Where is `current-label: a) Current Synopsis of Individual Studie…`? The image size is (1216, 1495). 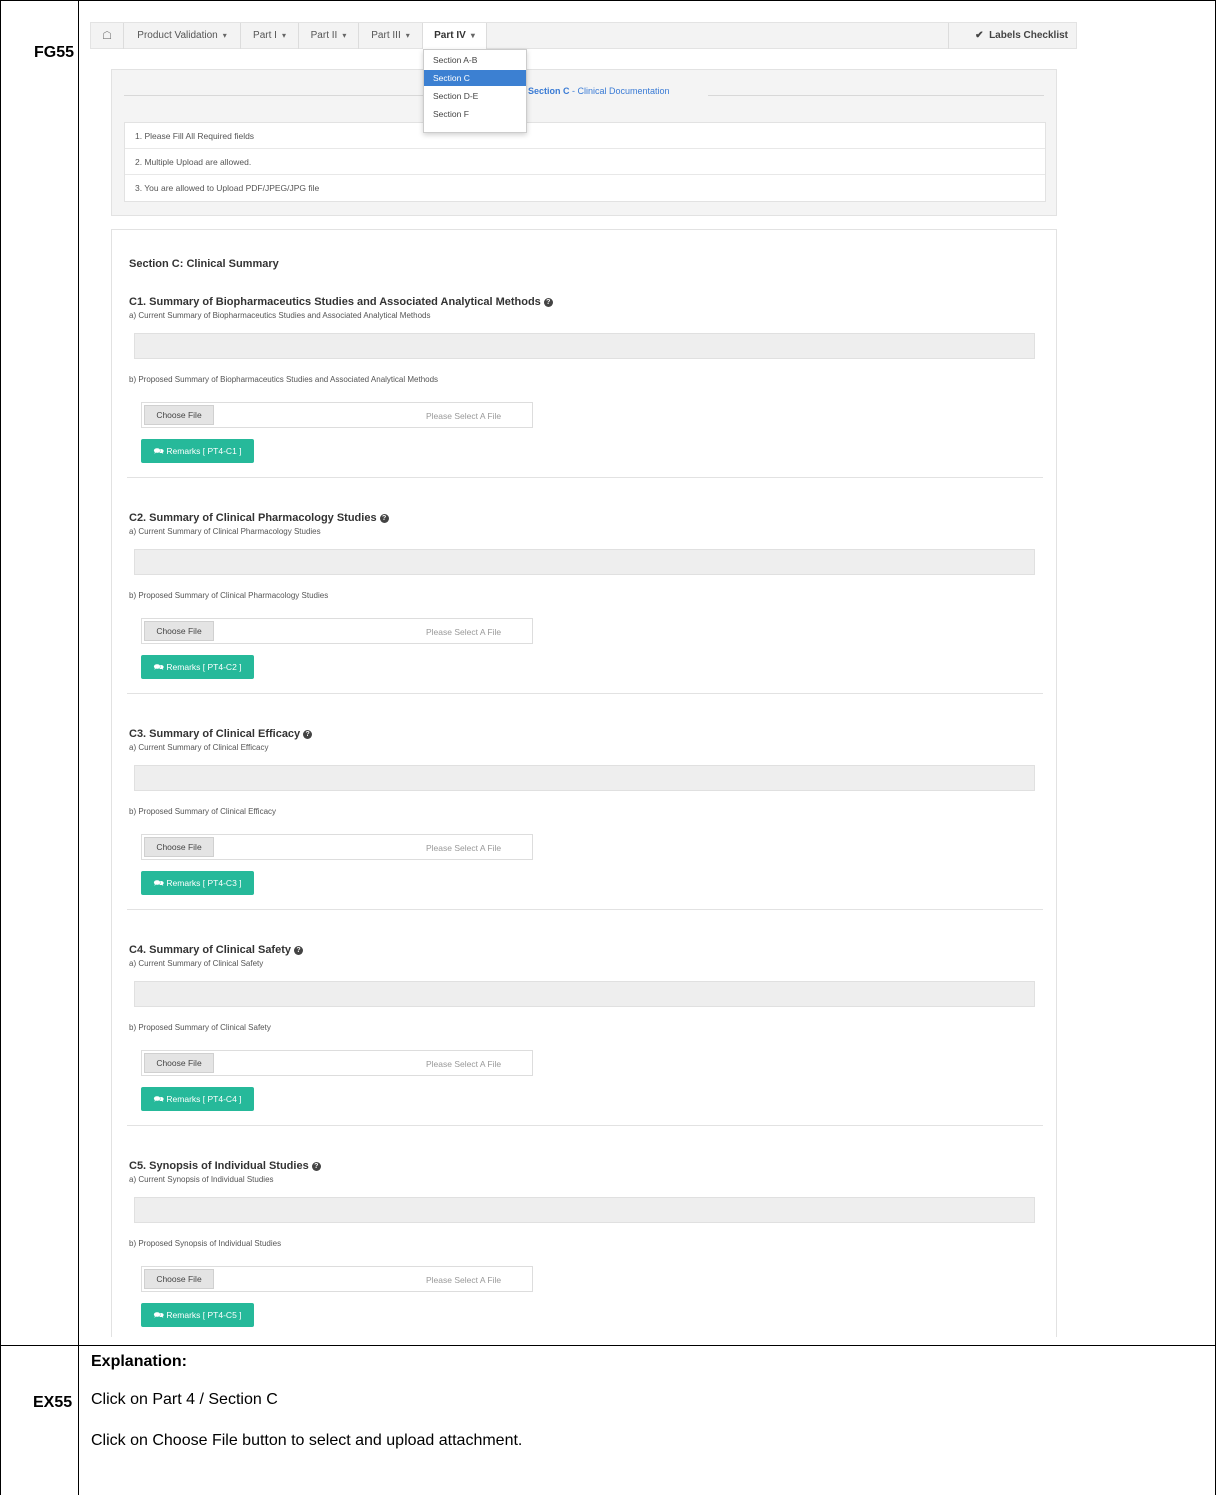
current-label: a) Current Synopsis of Individual Studie… is located at coordinates (201, 1179).